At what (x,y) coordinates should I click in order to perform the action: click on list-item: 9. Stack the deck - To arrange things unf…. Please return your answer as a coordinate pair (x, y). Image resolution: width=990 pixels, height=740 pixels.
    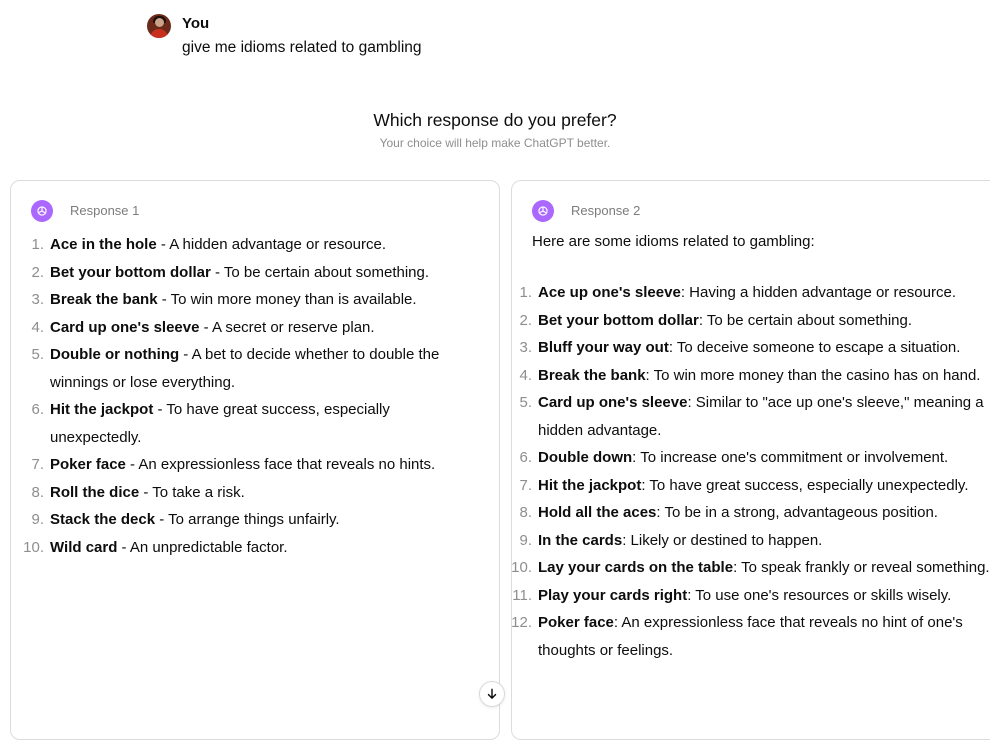
    Looking at the image, I should click on (255, 520).